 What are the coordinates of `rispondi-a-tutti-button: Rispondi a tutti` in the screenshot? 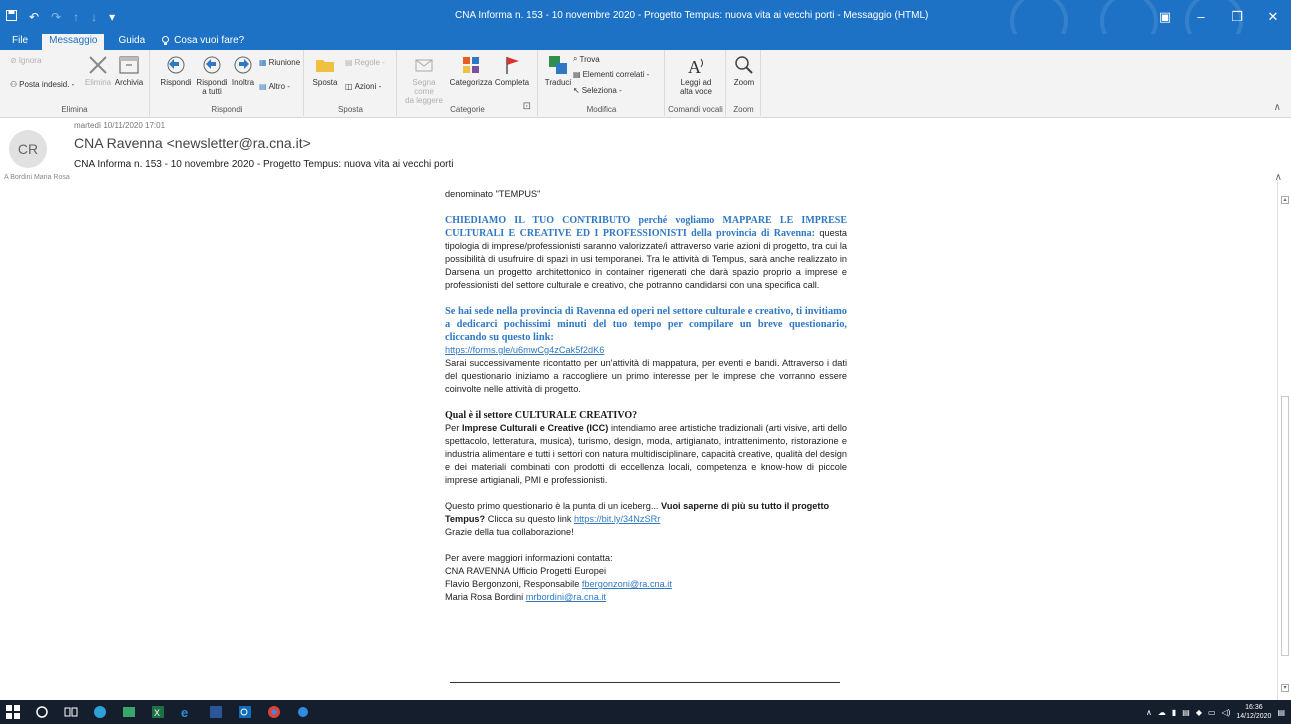 It's located at (212, 75).